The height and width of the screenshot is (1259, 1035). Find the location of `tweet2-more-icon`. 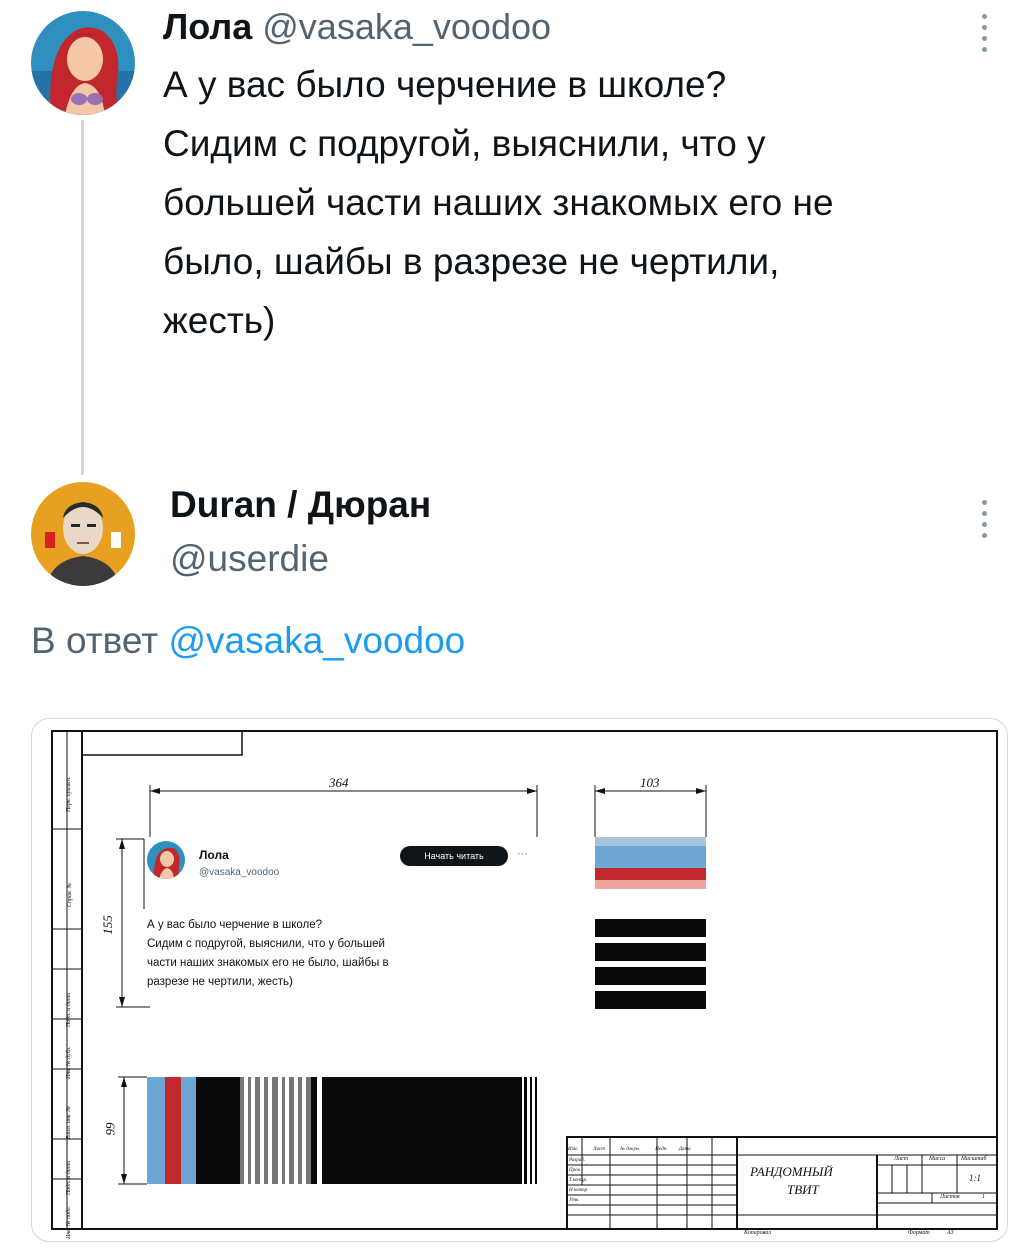

tweet2-more-icon is located at coordinates (986, 522).